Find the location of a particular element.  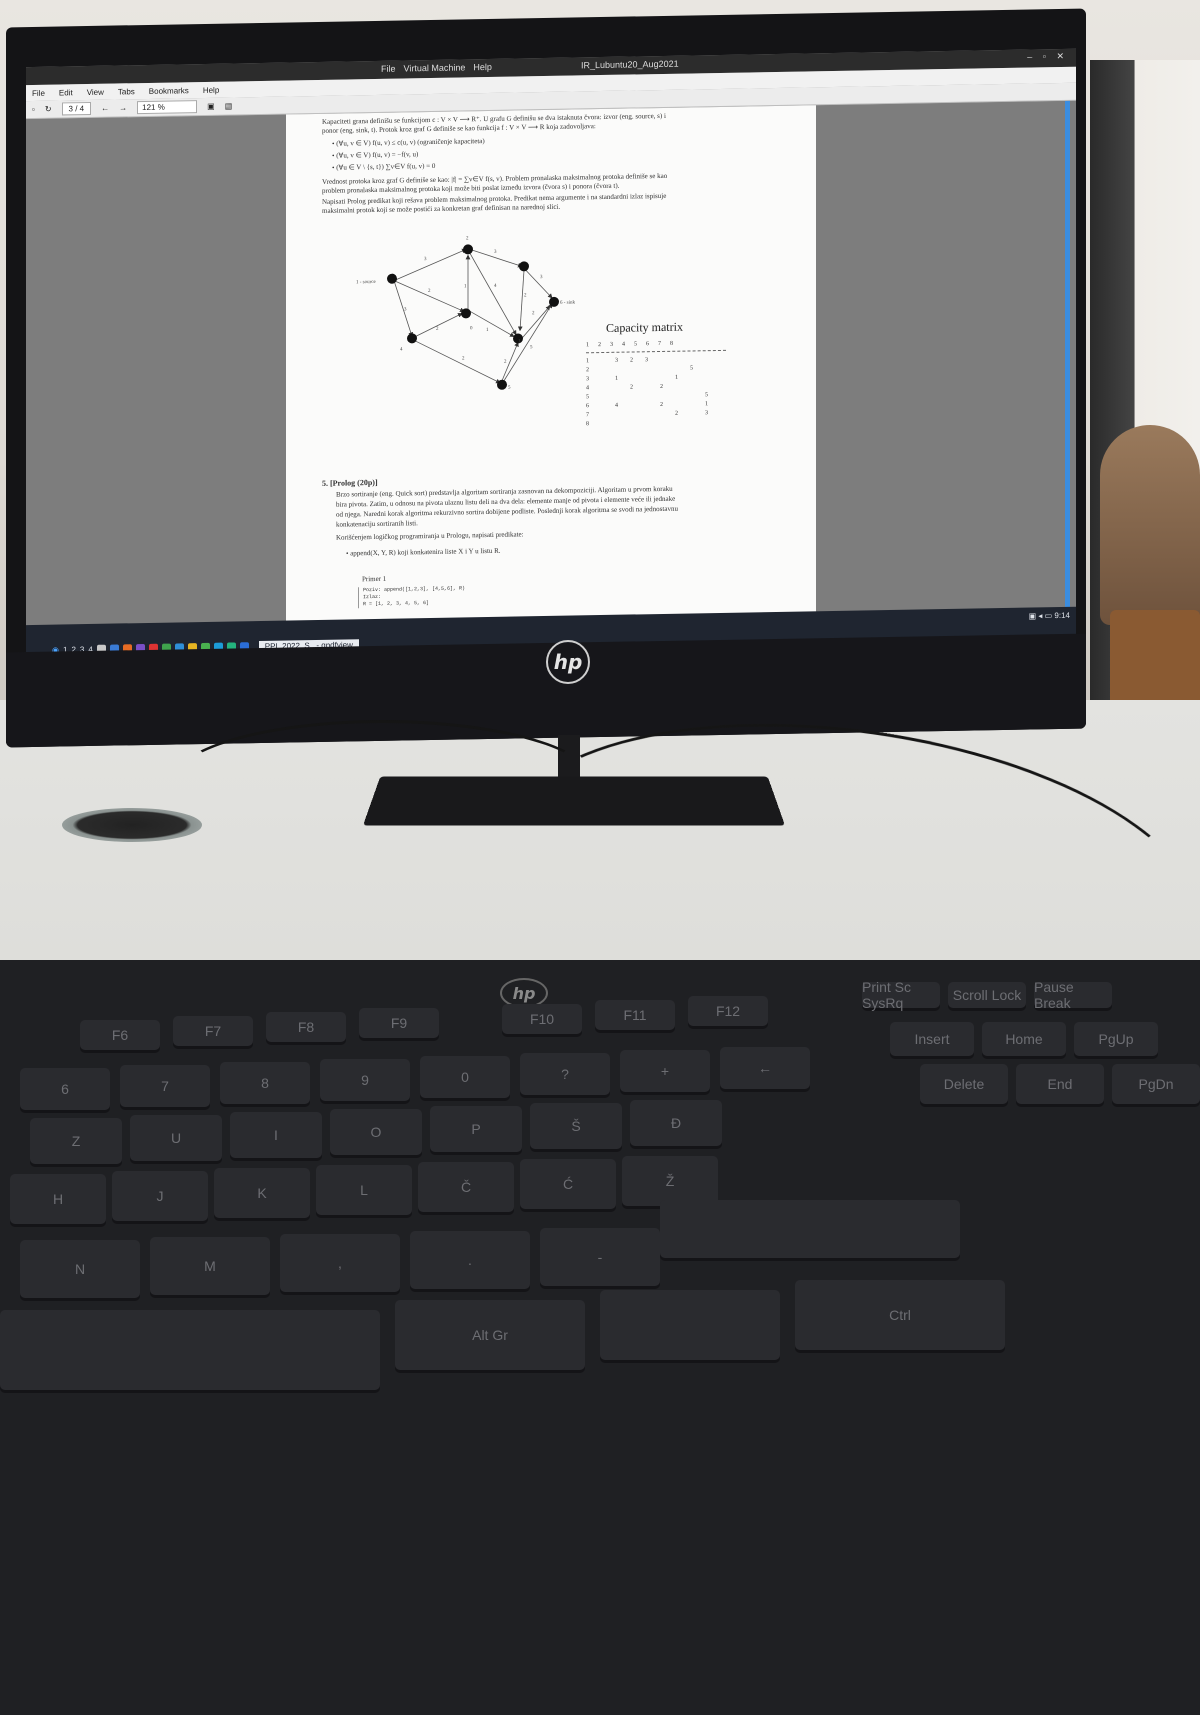

zoom-select: 121 % is located at coordinates (167, 107).